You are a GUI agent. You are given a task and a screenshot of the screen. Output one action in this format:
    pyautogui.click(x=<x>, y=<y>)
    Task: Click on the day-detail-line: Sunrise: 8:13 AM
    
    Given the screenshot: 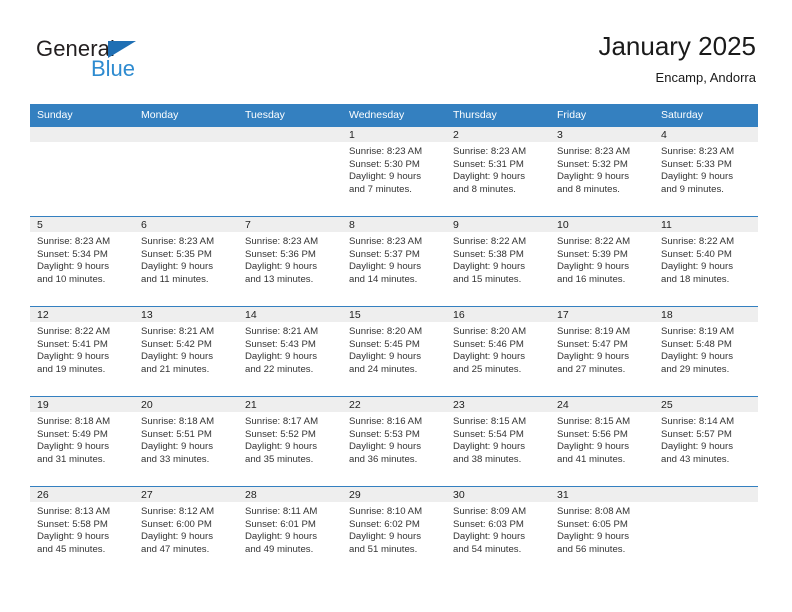 What is the action you would take?
    pyautogui.click(x=74, y=511)
    